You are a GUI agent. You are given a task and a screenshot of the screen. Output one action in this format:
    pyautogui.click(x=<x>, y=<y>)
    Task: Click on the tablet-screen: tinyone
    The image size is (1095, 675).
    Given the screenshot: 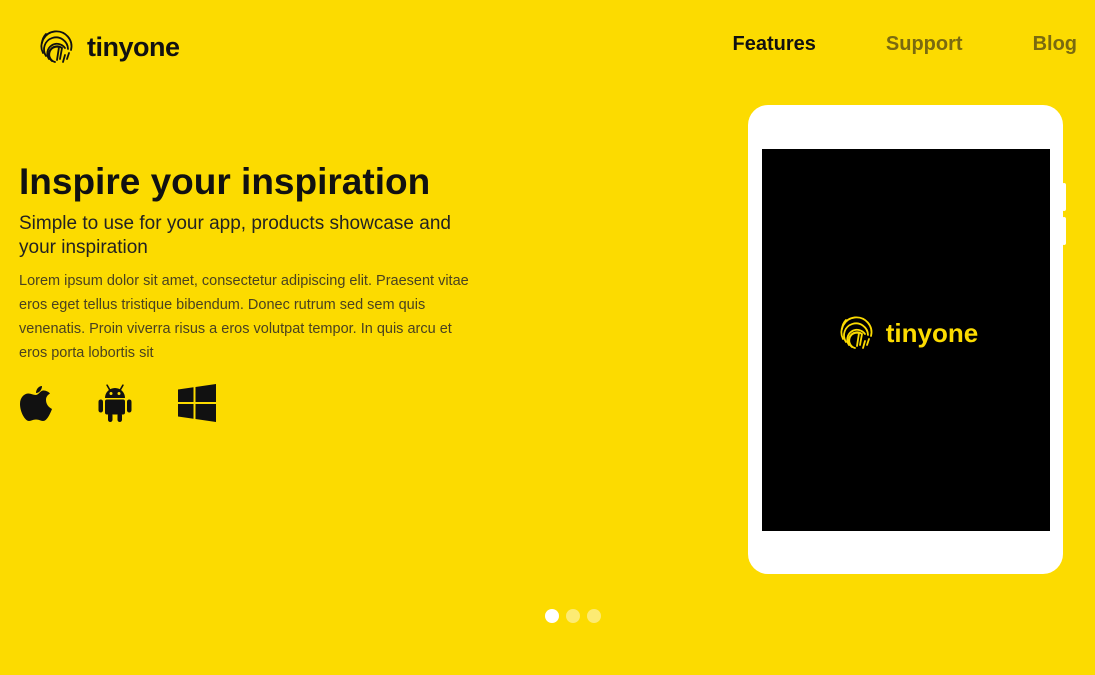 What is the action you would take?
    pyautogui.click(x=906, y=340)
    